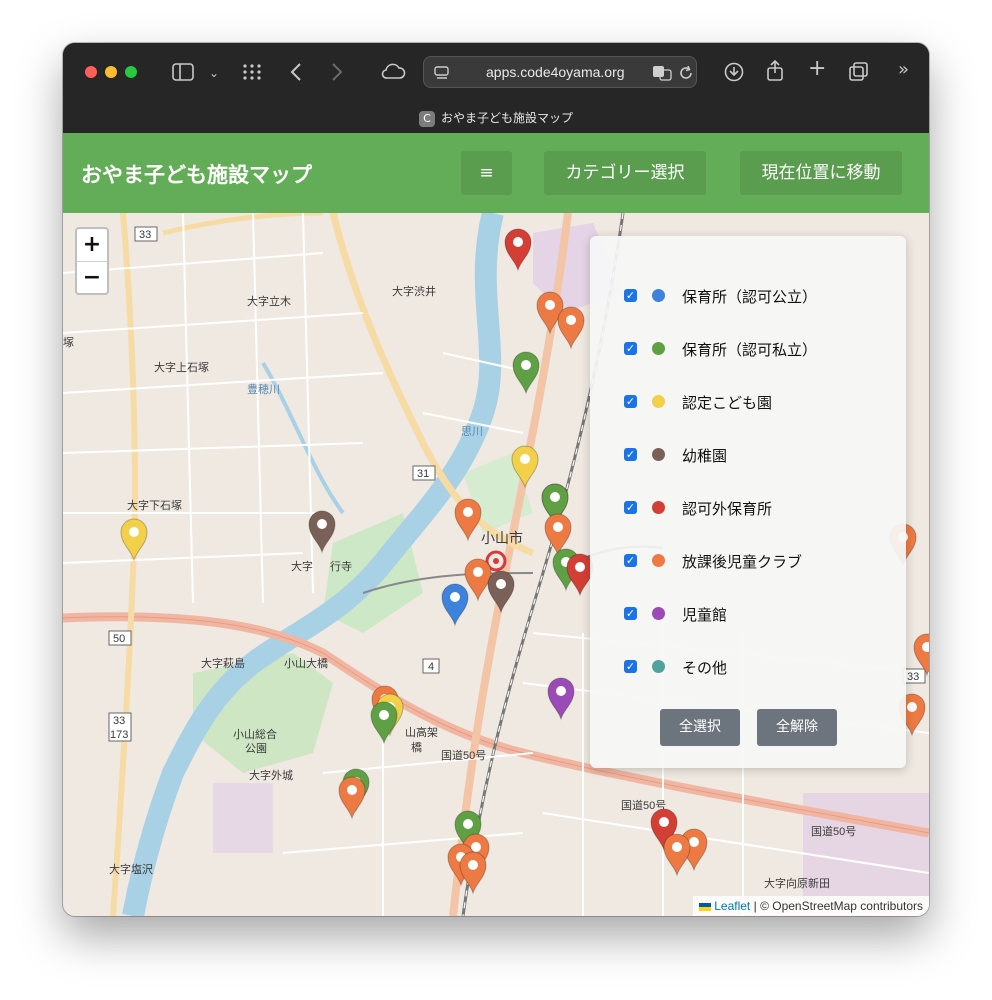 Image resolution: width=992 pixels, height=1000 pixels. I want to click on place-label: 大字下石塚, so click(154, 505).